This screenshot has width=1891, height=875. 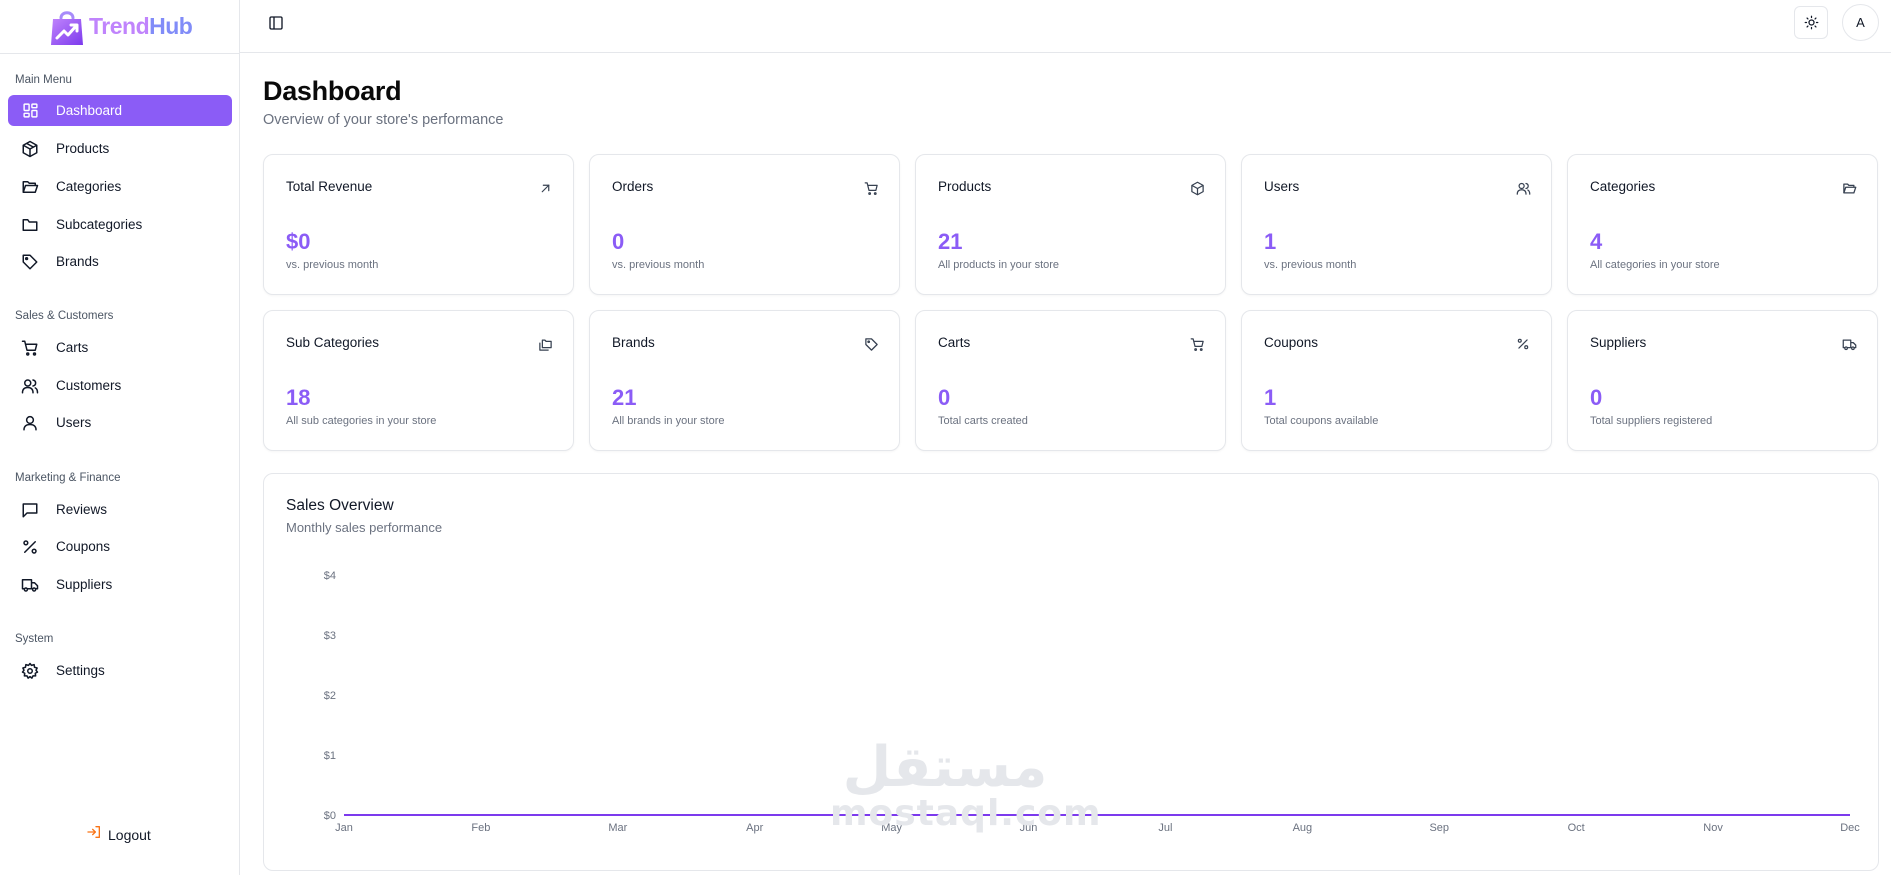 I want to click on x-tick-label: Apr, so click(x=754, y=828).